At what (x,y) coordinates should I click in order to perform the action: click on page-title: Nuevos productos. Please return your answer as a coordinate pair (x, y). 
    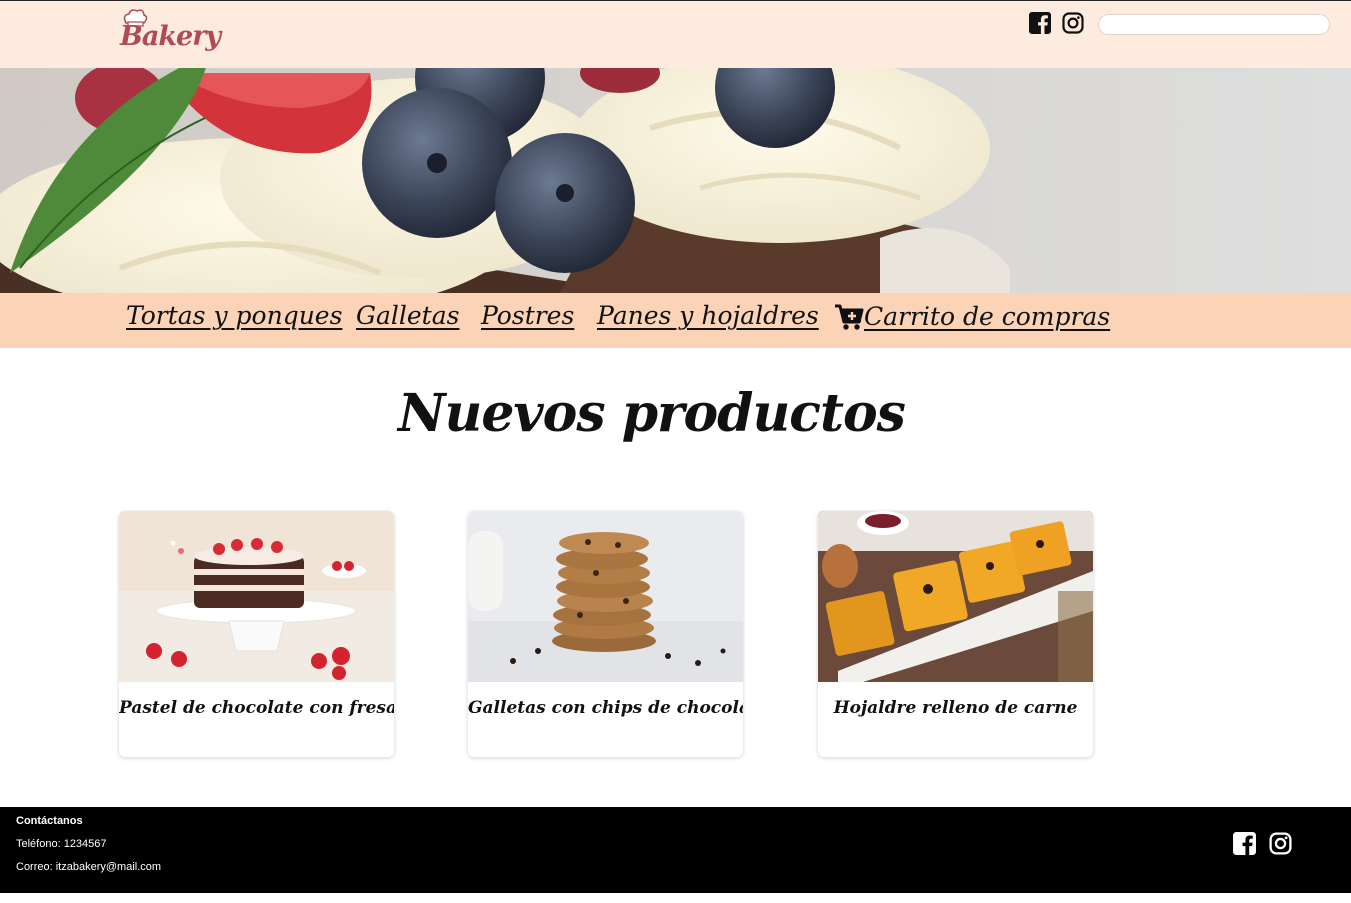
    Looking at the image, I should click on (652, 413).